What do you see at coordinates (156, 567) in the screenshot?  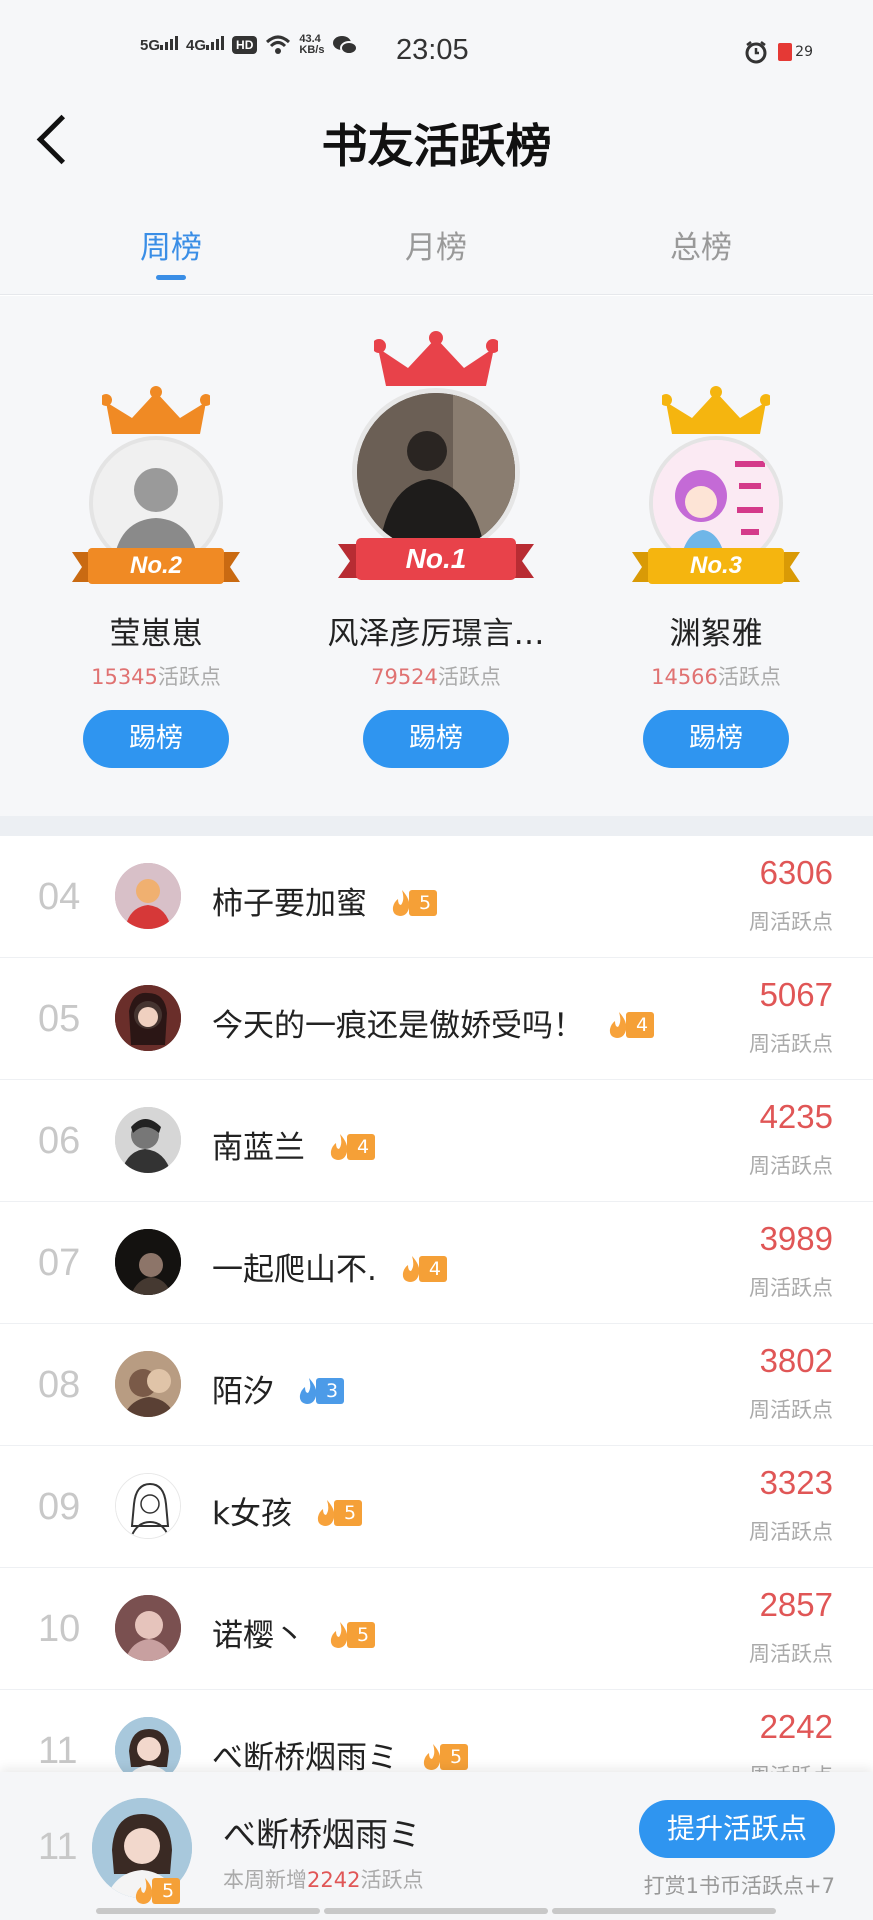 I see `rank-badge: No.2` at bounding box center [156, 567].